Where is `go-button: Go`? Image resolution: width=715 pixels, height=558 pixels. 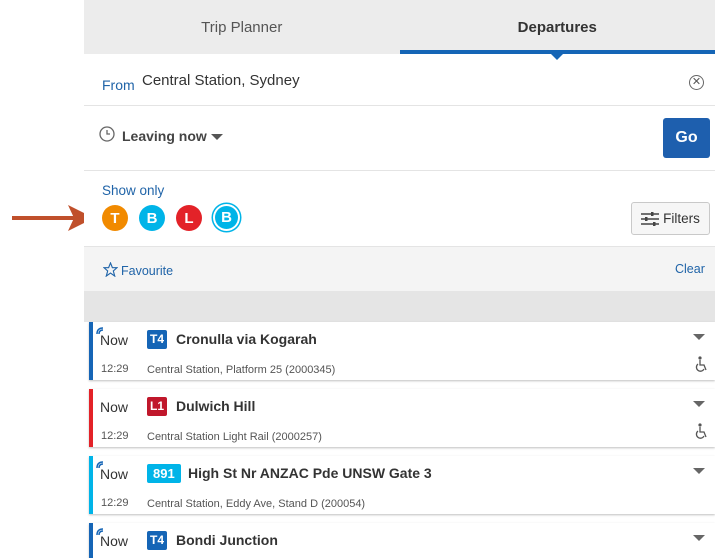
go-button: Go is located at coordinates (686, 138).